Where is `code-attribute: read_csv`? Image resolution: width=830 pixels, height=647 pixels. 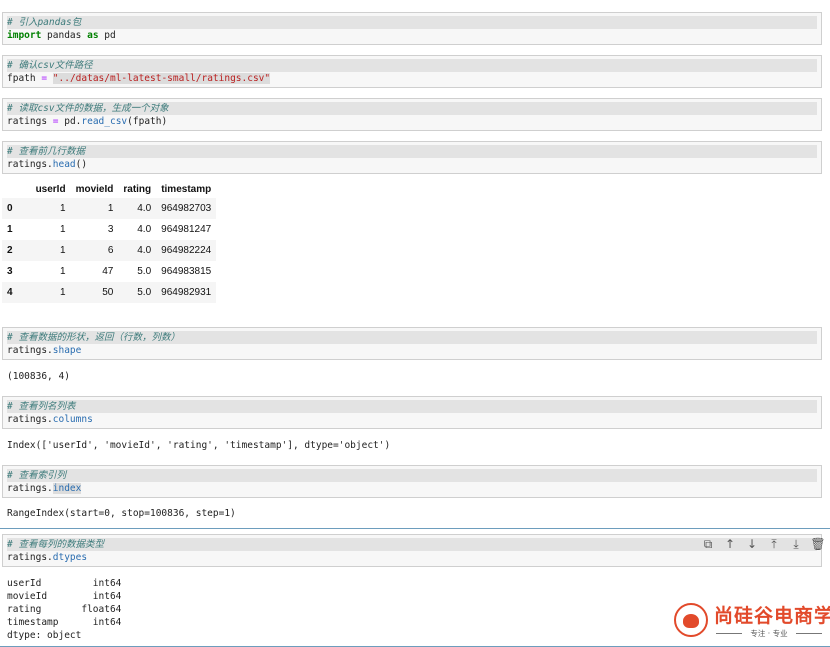 code-attribute: read_csv is located at coordinates (104, 121).